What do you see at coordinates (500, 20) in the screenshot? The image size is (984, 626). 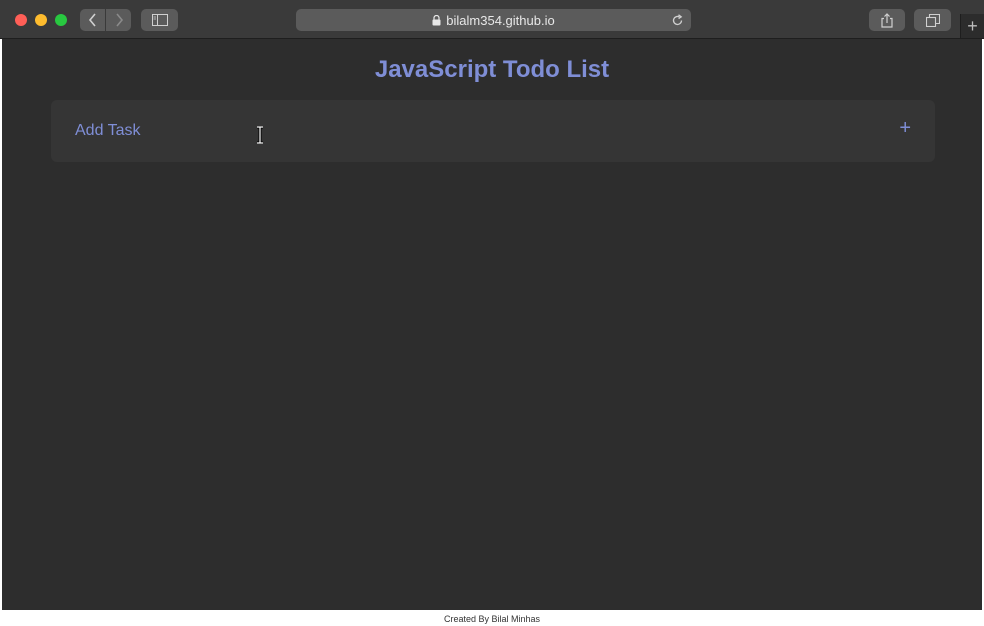 I see `address-text: bilalm354.github.io` at bounding box center [500, 20].